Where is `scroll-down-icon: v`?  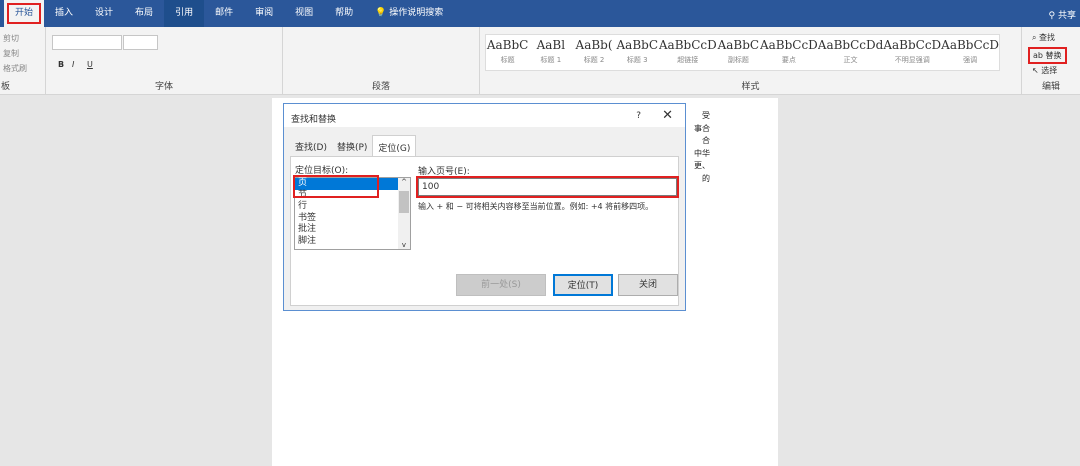
scroll-down-icon: v is located at coordinates (404, 245).